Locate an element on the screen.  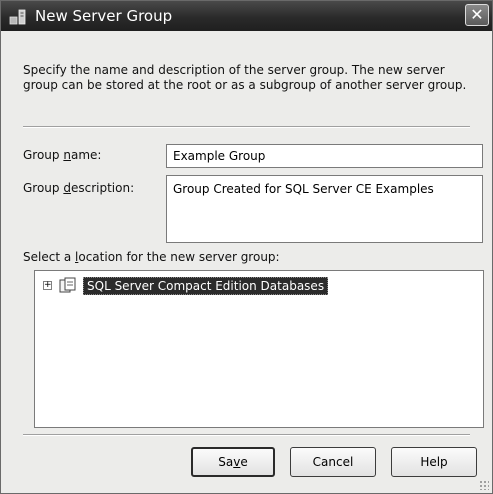
group-description-textarea: Group Created for SQL Server CE Examples is located at coordinates (324, 209).